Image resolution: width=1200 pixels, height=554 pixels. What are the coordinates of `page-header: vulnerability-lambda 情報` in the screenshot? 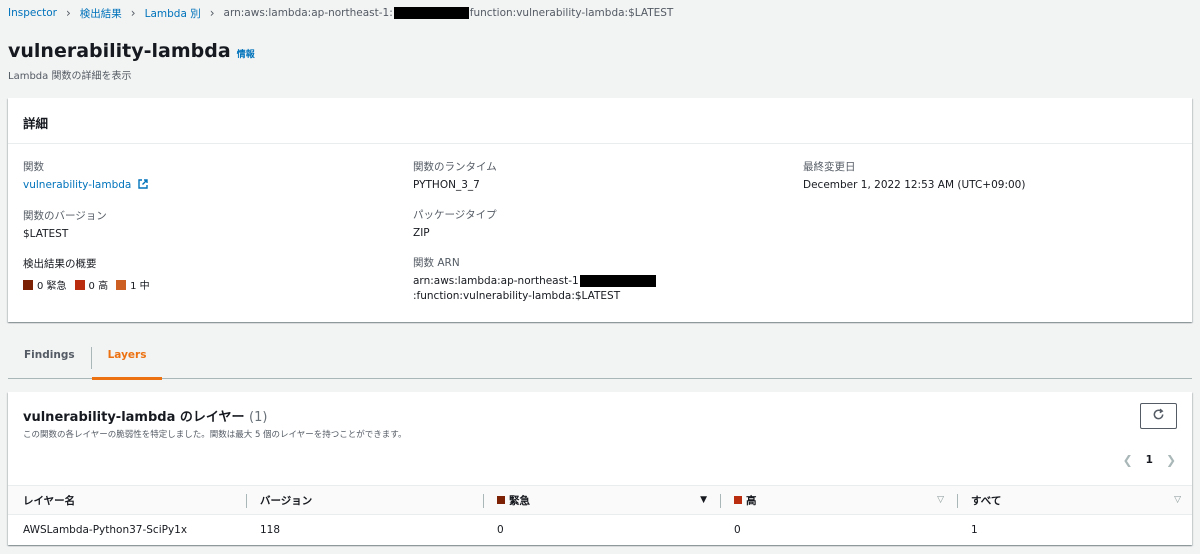 It's located at (131, 51).